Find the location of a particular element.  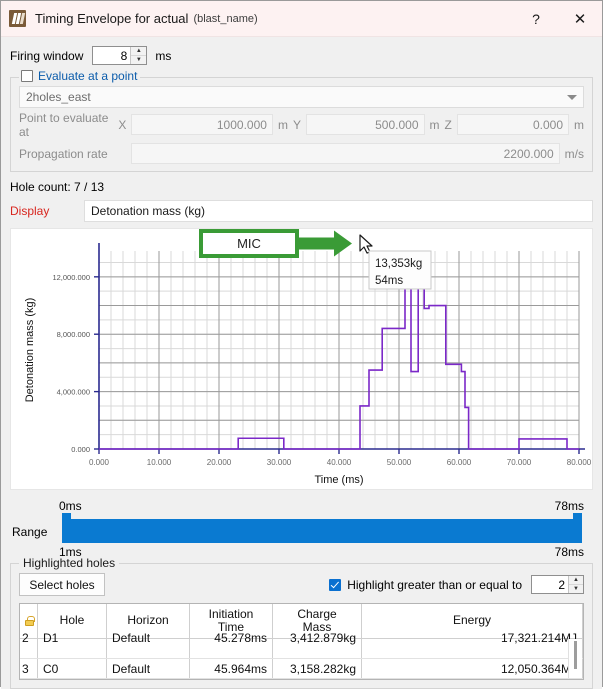

propagation-rate-row: Propagation rate 2200.000 m/s is located at coordinates (301, 153).